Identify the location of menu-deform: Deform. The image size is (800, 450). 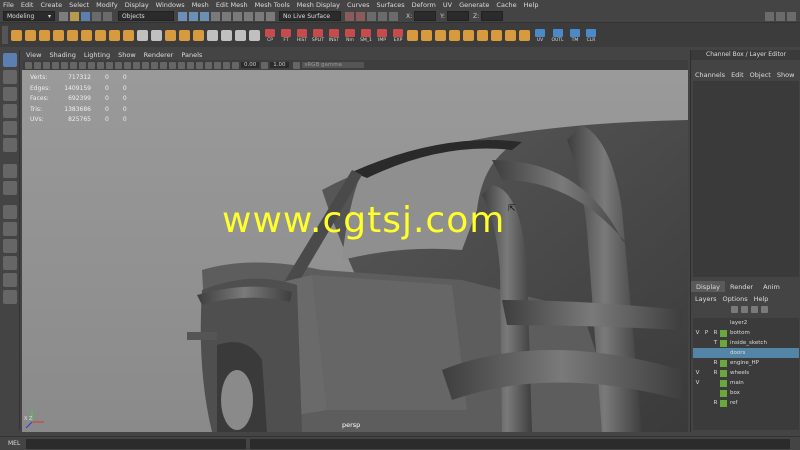
(424, 5).